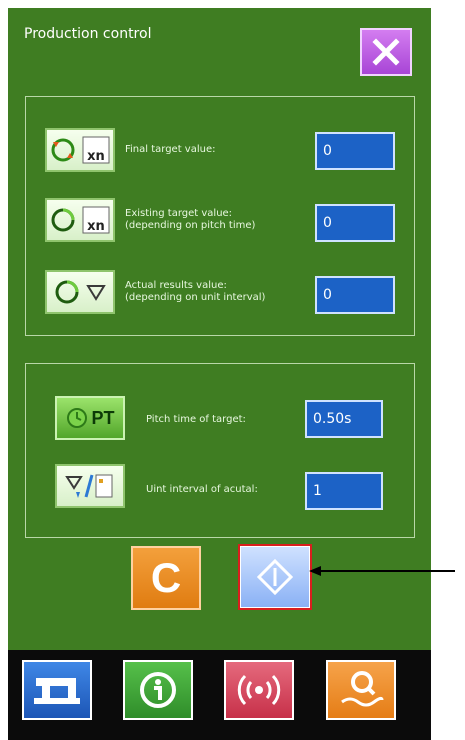 The width and height of the screenshot is (465, 740). What do you see at coordinates (80, 150) in the screenshot?
I see `final-target-reset-button: xn` at bounding box center [80, 150].